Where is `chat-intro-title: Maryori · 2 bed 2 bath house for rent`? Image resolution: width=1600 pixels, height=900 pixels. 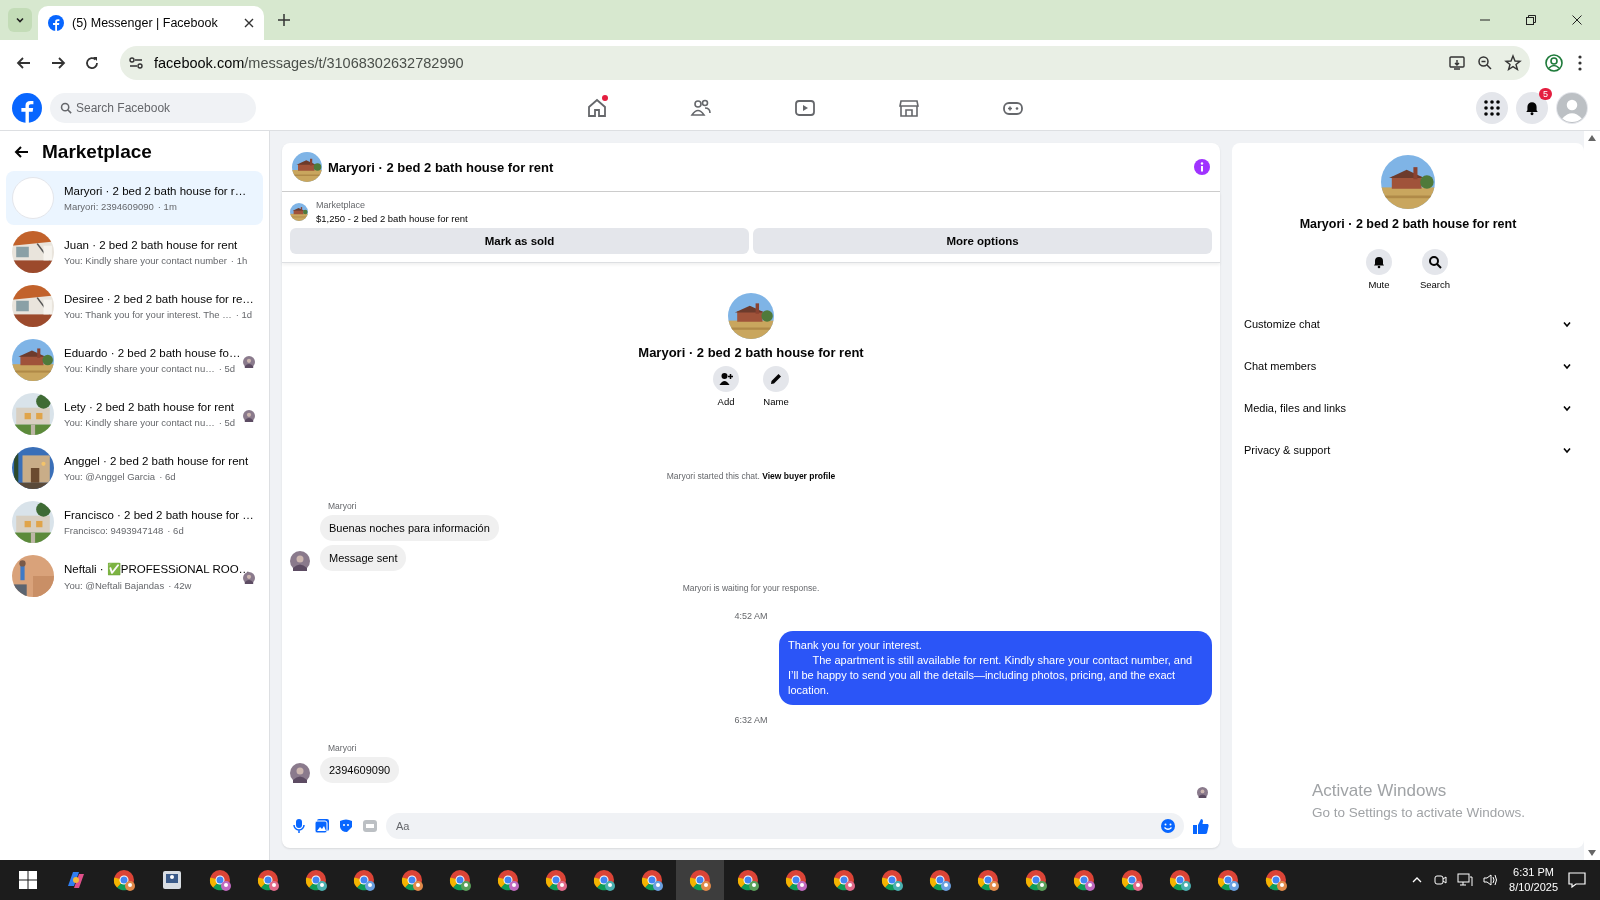 chat-intro-title: Maryori · 2 bed 2 bath house for rent is located at coordinates (751, 352).